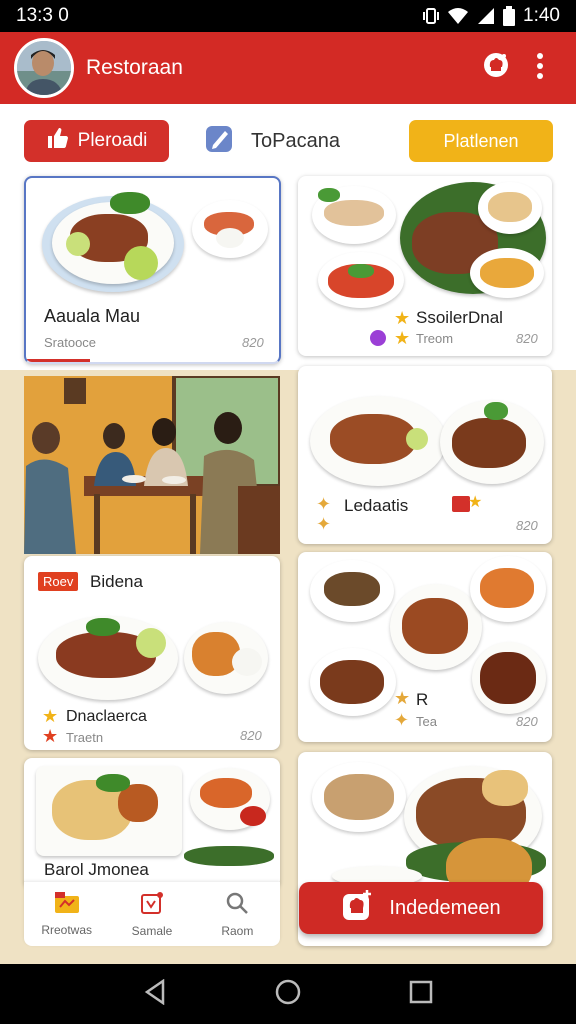  Describe the element at coordinates (509, 16) in the screenshot. I see `battery-icon` at that location.